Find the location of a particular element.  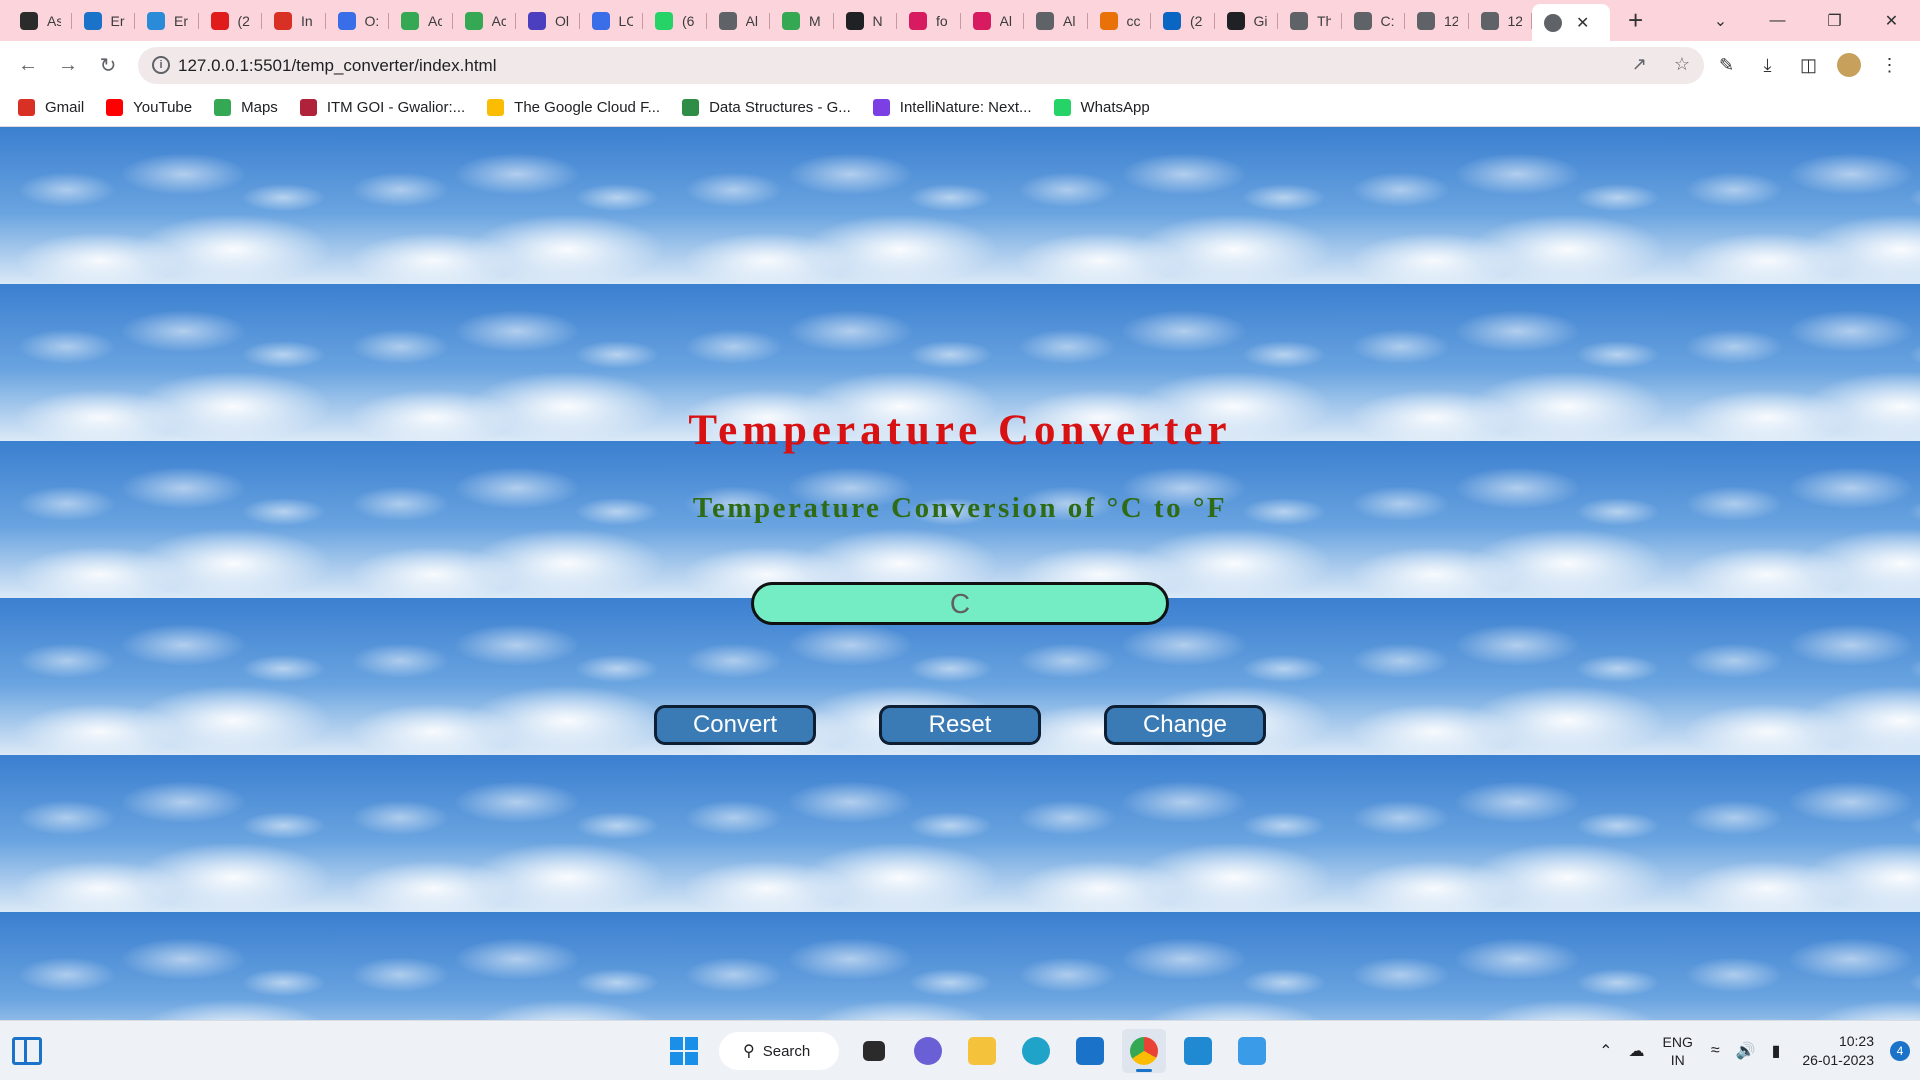

search-icon: ⚲ is located at coordinates (749, 1051).